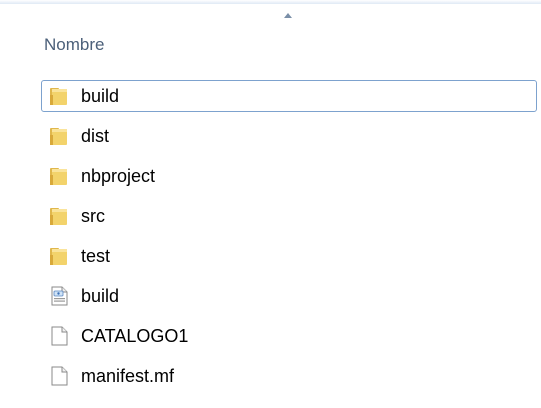 This screenshot has width=541, height=408. Describe the element at coordinates (289, 176) in the screenshot. I see `list-item: nbproject` at that location.